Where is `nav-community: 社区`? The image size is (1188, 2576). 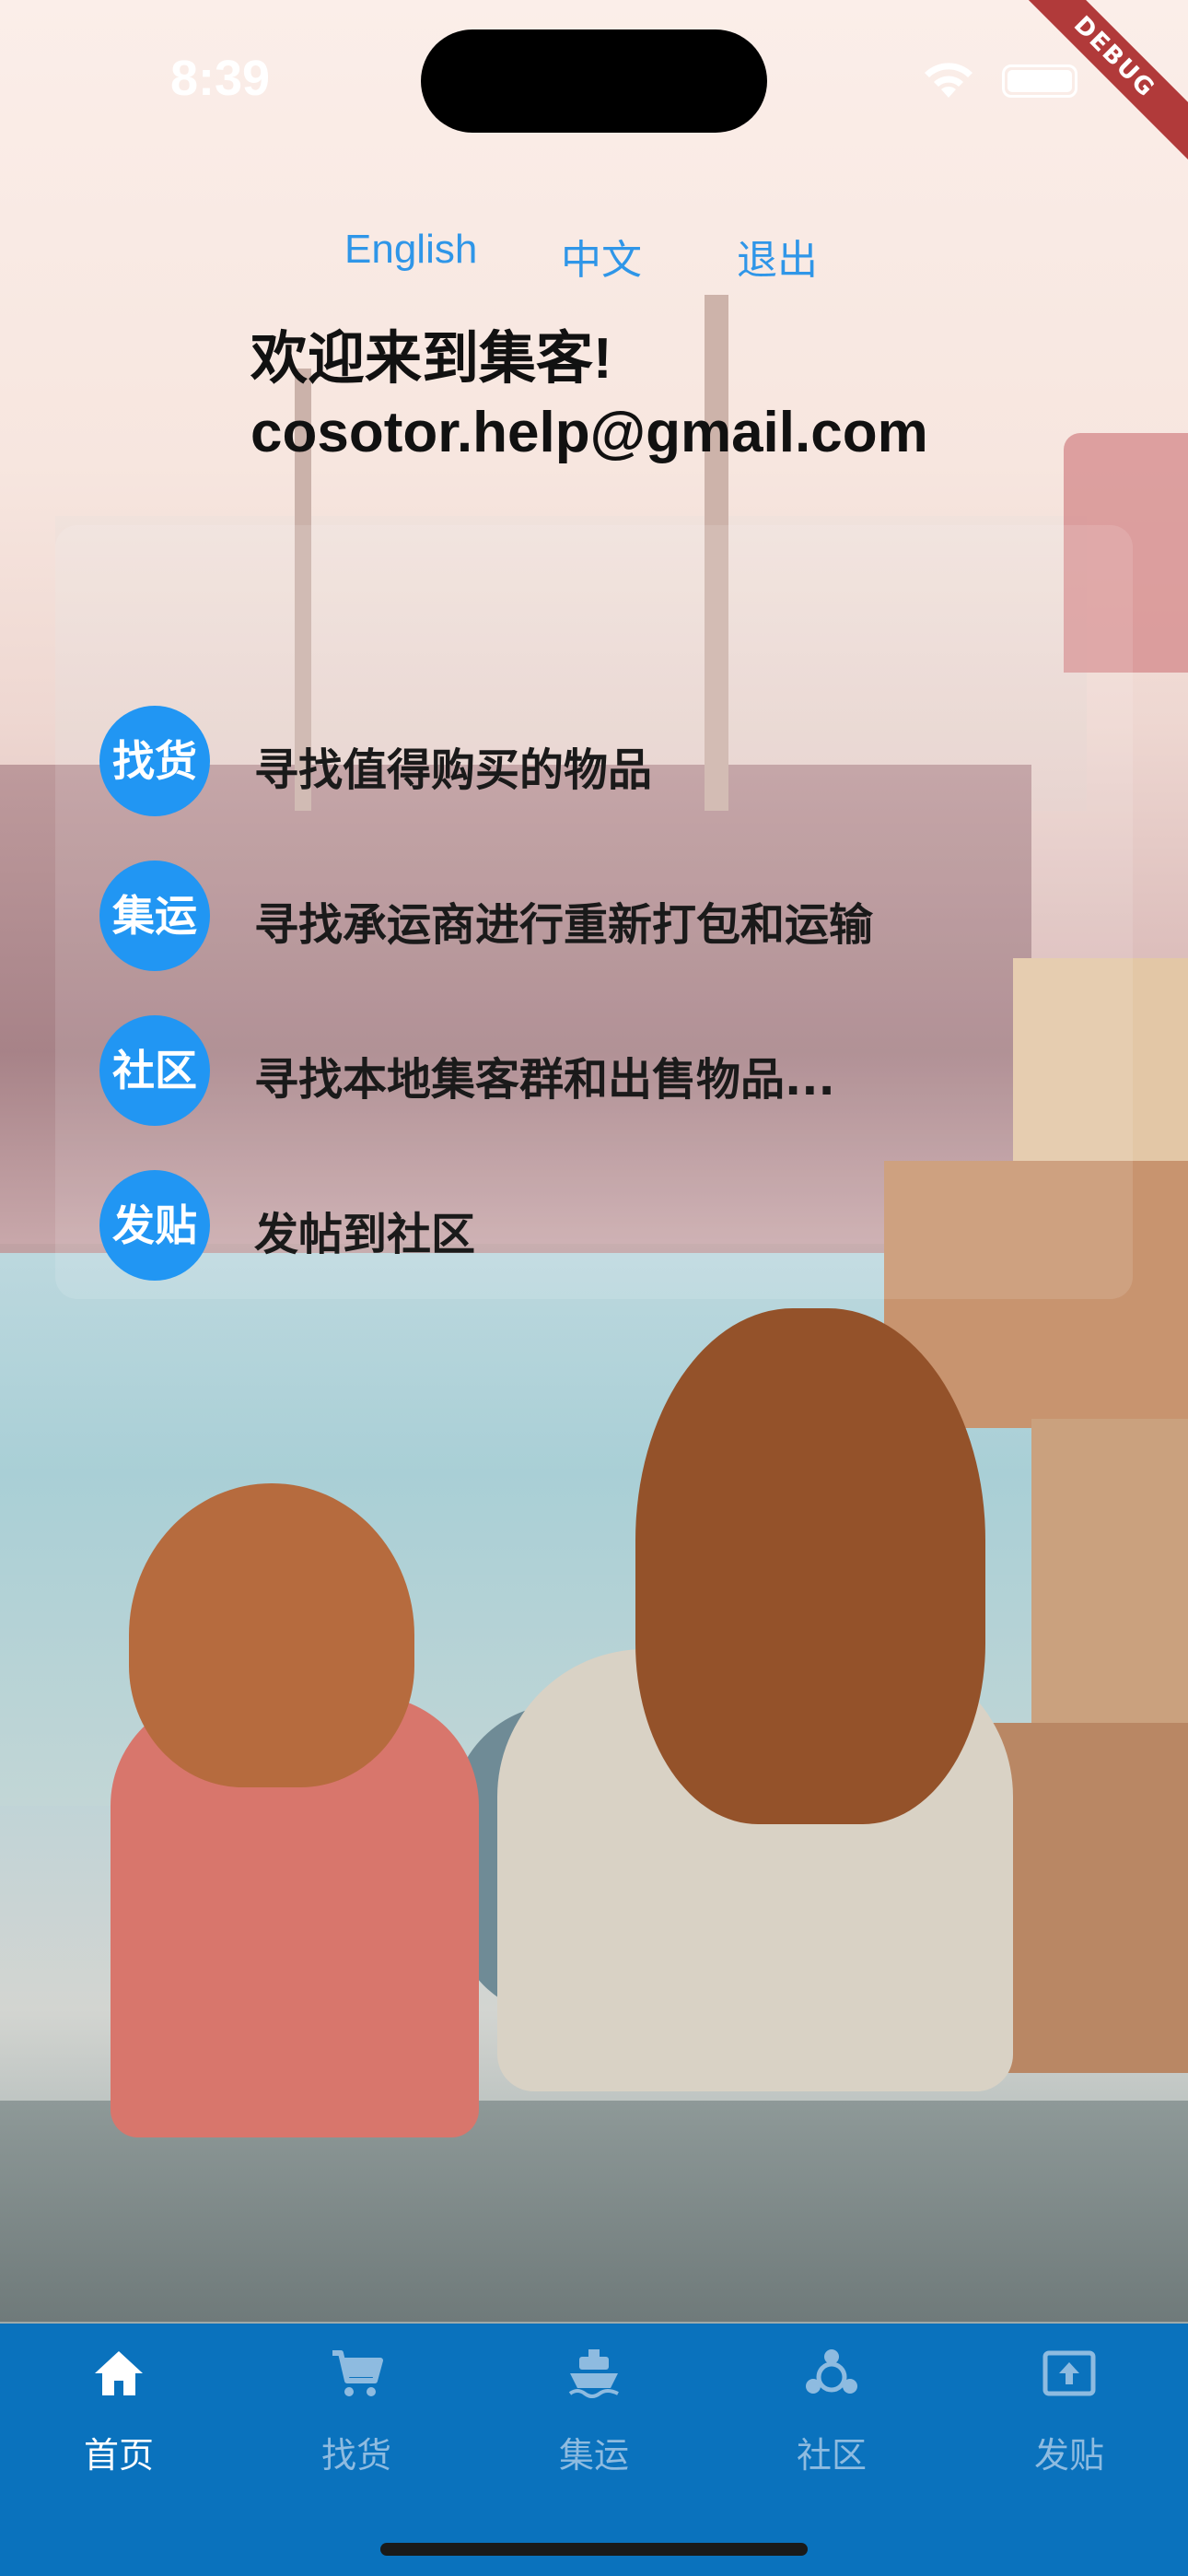 nav-community: 社区 is located at coordinates (831, 2406).